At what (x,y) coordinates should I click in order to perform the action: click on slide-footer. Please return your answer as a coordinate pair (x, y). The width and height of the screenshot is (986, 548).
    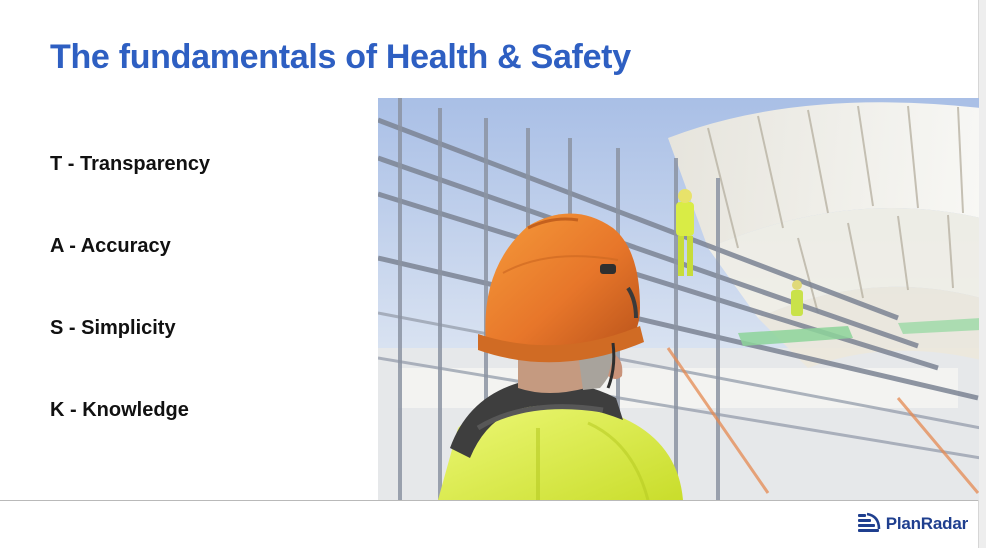
    Looking at the image, I should click on (489, 524).